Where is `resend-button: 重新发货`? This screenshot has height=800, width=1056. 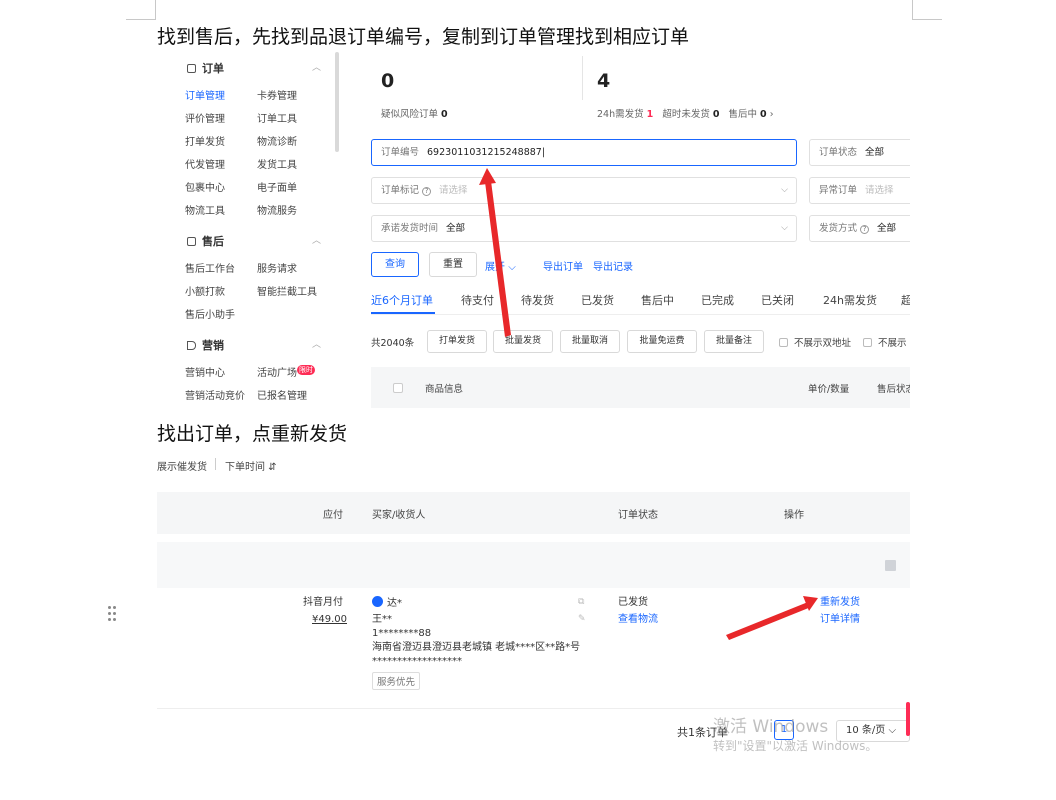
resend-button: 重新发货 is located at coordinates (840, 603).